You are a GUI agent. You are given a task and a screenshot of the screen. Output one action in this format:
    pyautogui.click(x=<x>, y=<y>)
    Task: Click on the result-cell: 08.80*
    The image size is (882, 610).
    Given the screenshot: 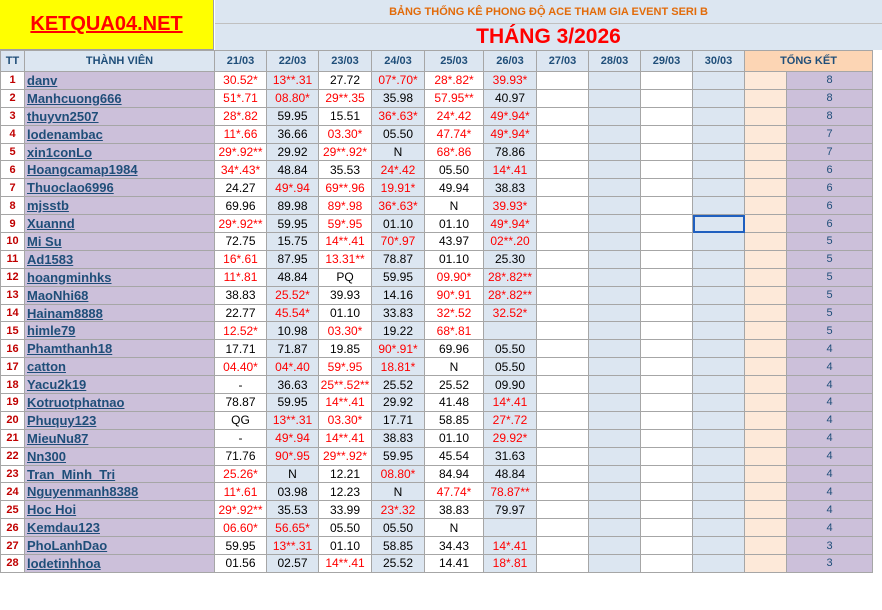 What is the action you would take?
    pyautogui.click(x=398, y=474)
    